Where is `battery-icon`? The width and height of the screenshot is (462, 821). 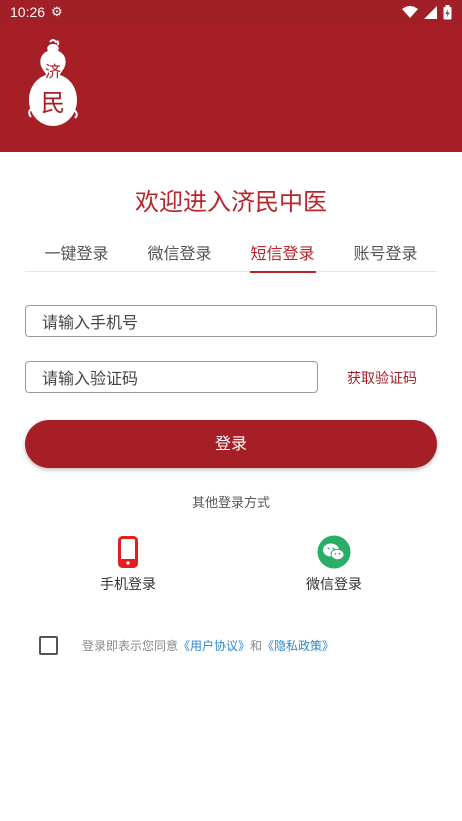
battery-icon is located at coordinates (447, 11).